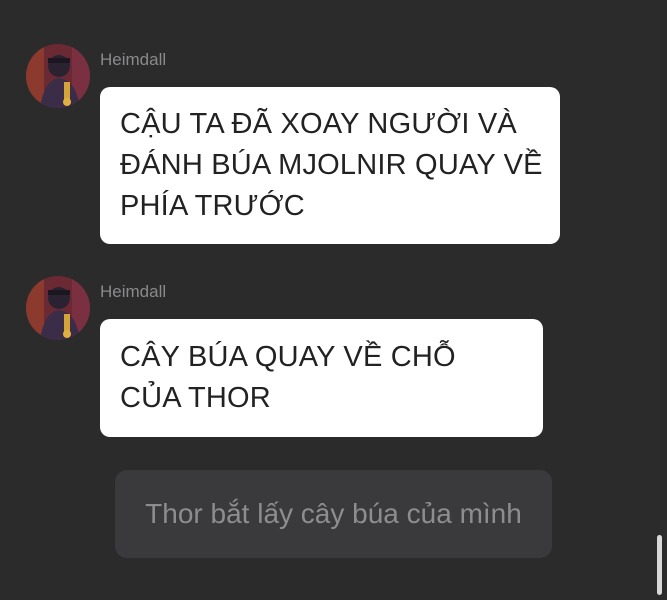 The height and width of the screenshot is (600, 667). What do you see at coordinates (321, 378) in the screenshot?
I see `message-bubble: CÂY BÚA QUAY VỀ CHỖ CỦA THOR` at bounding box center [321, 378].